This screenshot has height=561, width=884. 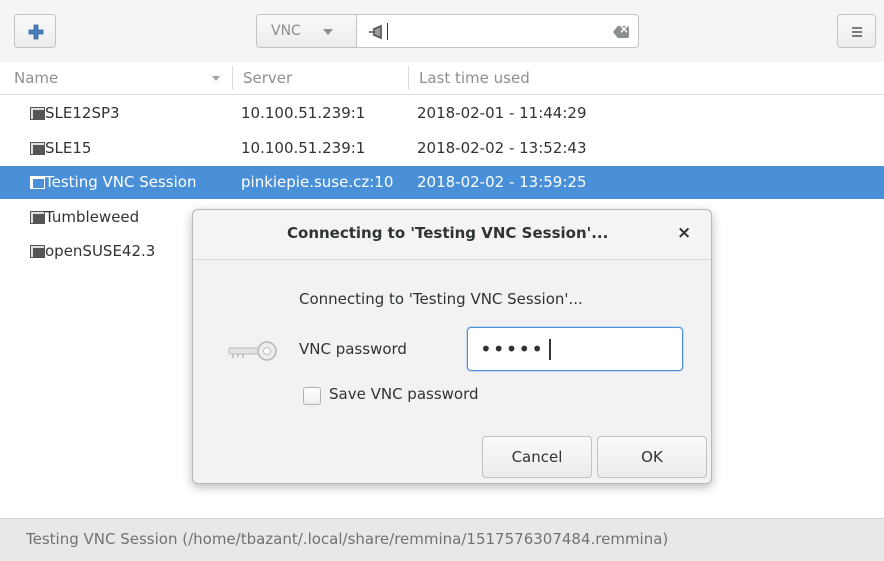 I want to click on password-value: •••••, so click(x=512, y=349).